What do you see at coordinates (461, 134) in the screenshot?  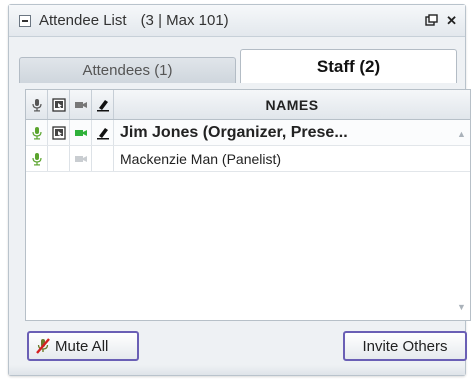 I see `scroll-up-icon: ▲` at bounding box center [461, 134].